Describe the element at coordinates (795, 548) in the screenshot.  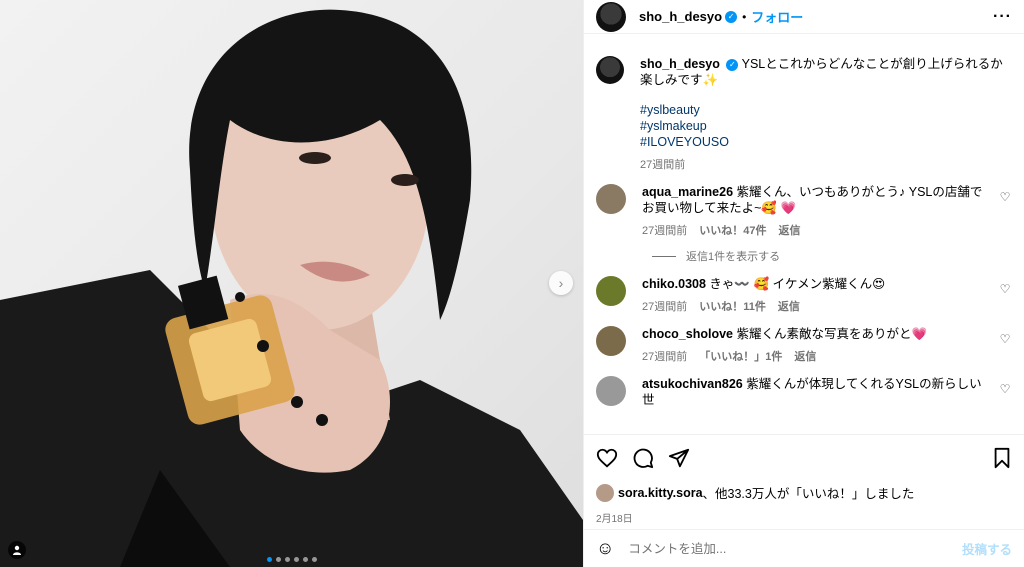
I see `comment-input` at that location.